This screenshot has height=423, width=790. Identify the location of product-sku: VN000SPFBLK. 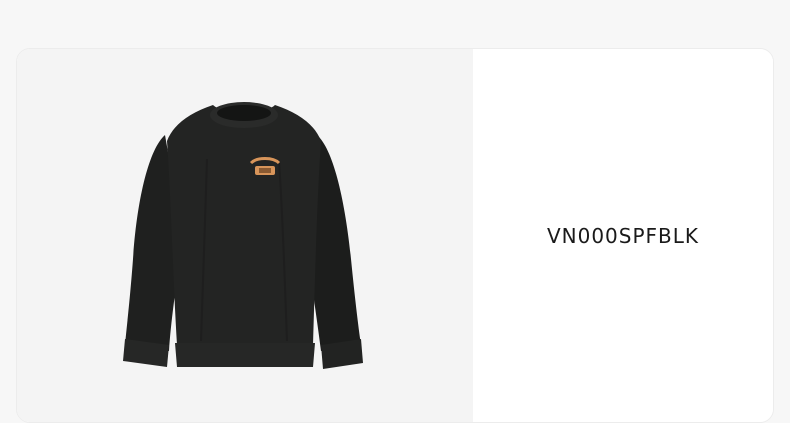
(623, 235).